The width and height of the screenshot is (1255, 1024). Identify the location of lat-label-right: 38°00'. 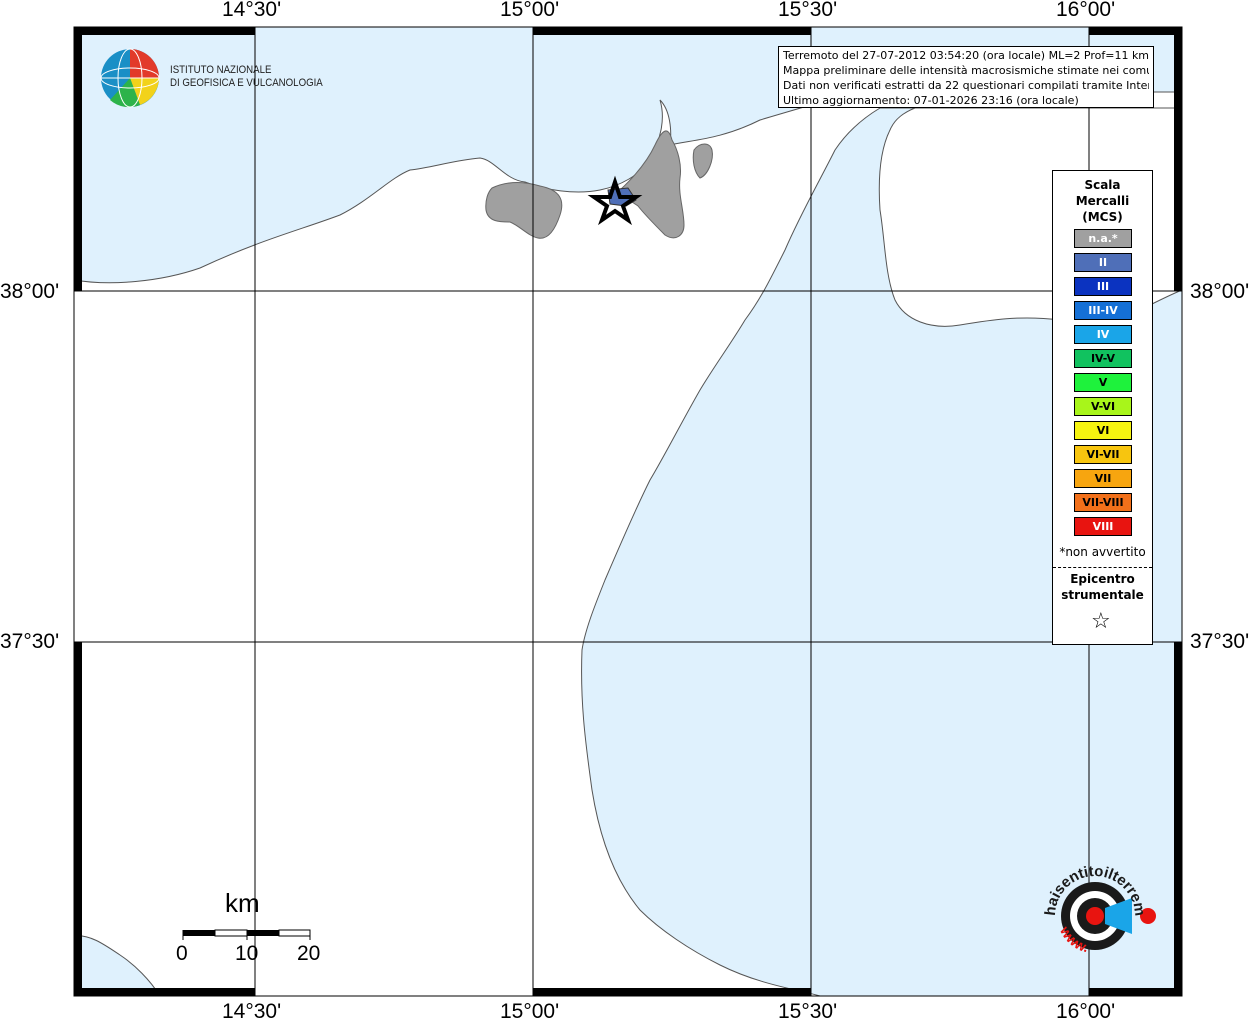
(1220, 291).